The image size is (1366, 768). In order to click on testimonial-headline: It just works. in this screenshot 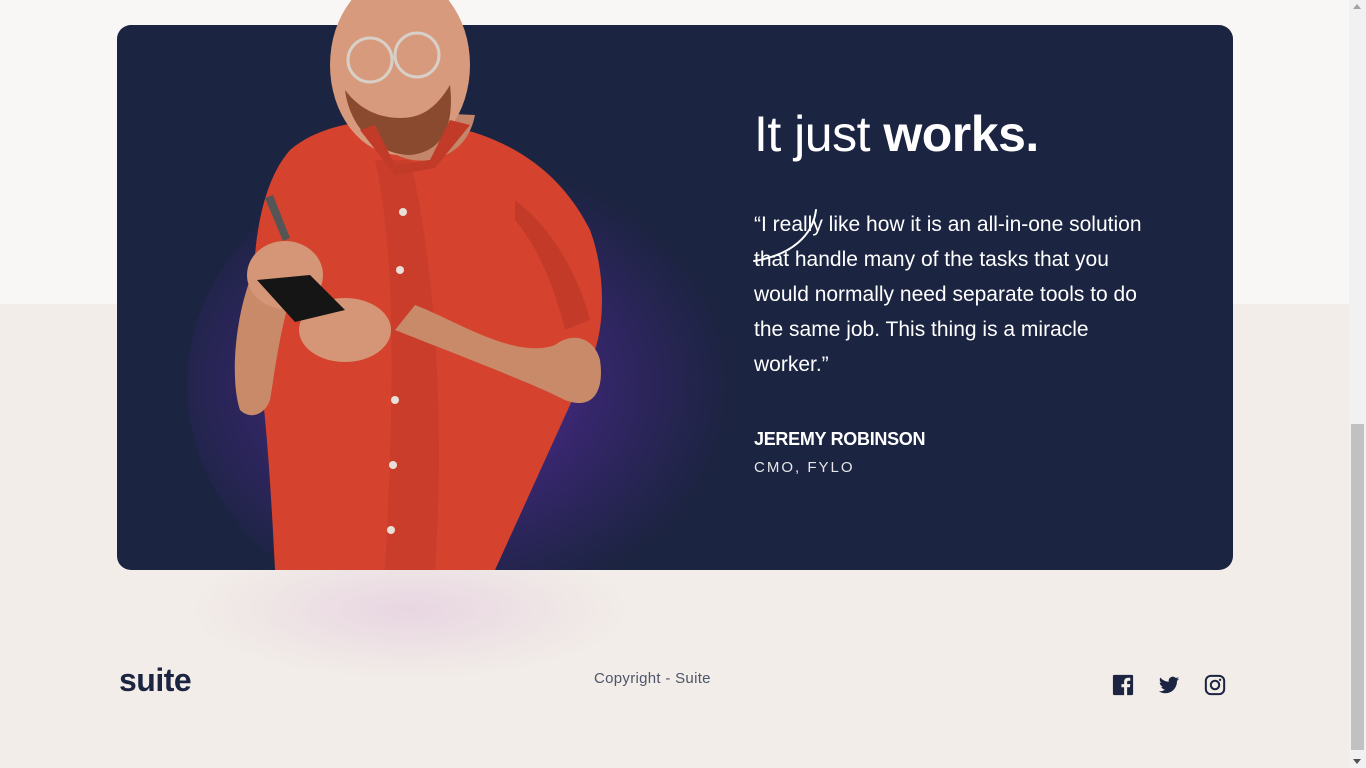, I will do `click(964, 134)`.